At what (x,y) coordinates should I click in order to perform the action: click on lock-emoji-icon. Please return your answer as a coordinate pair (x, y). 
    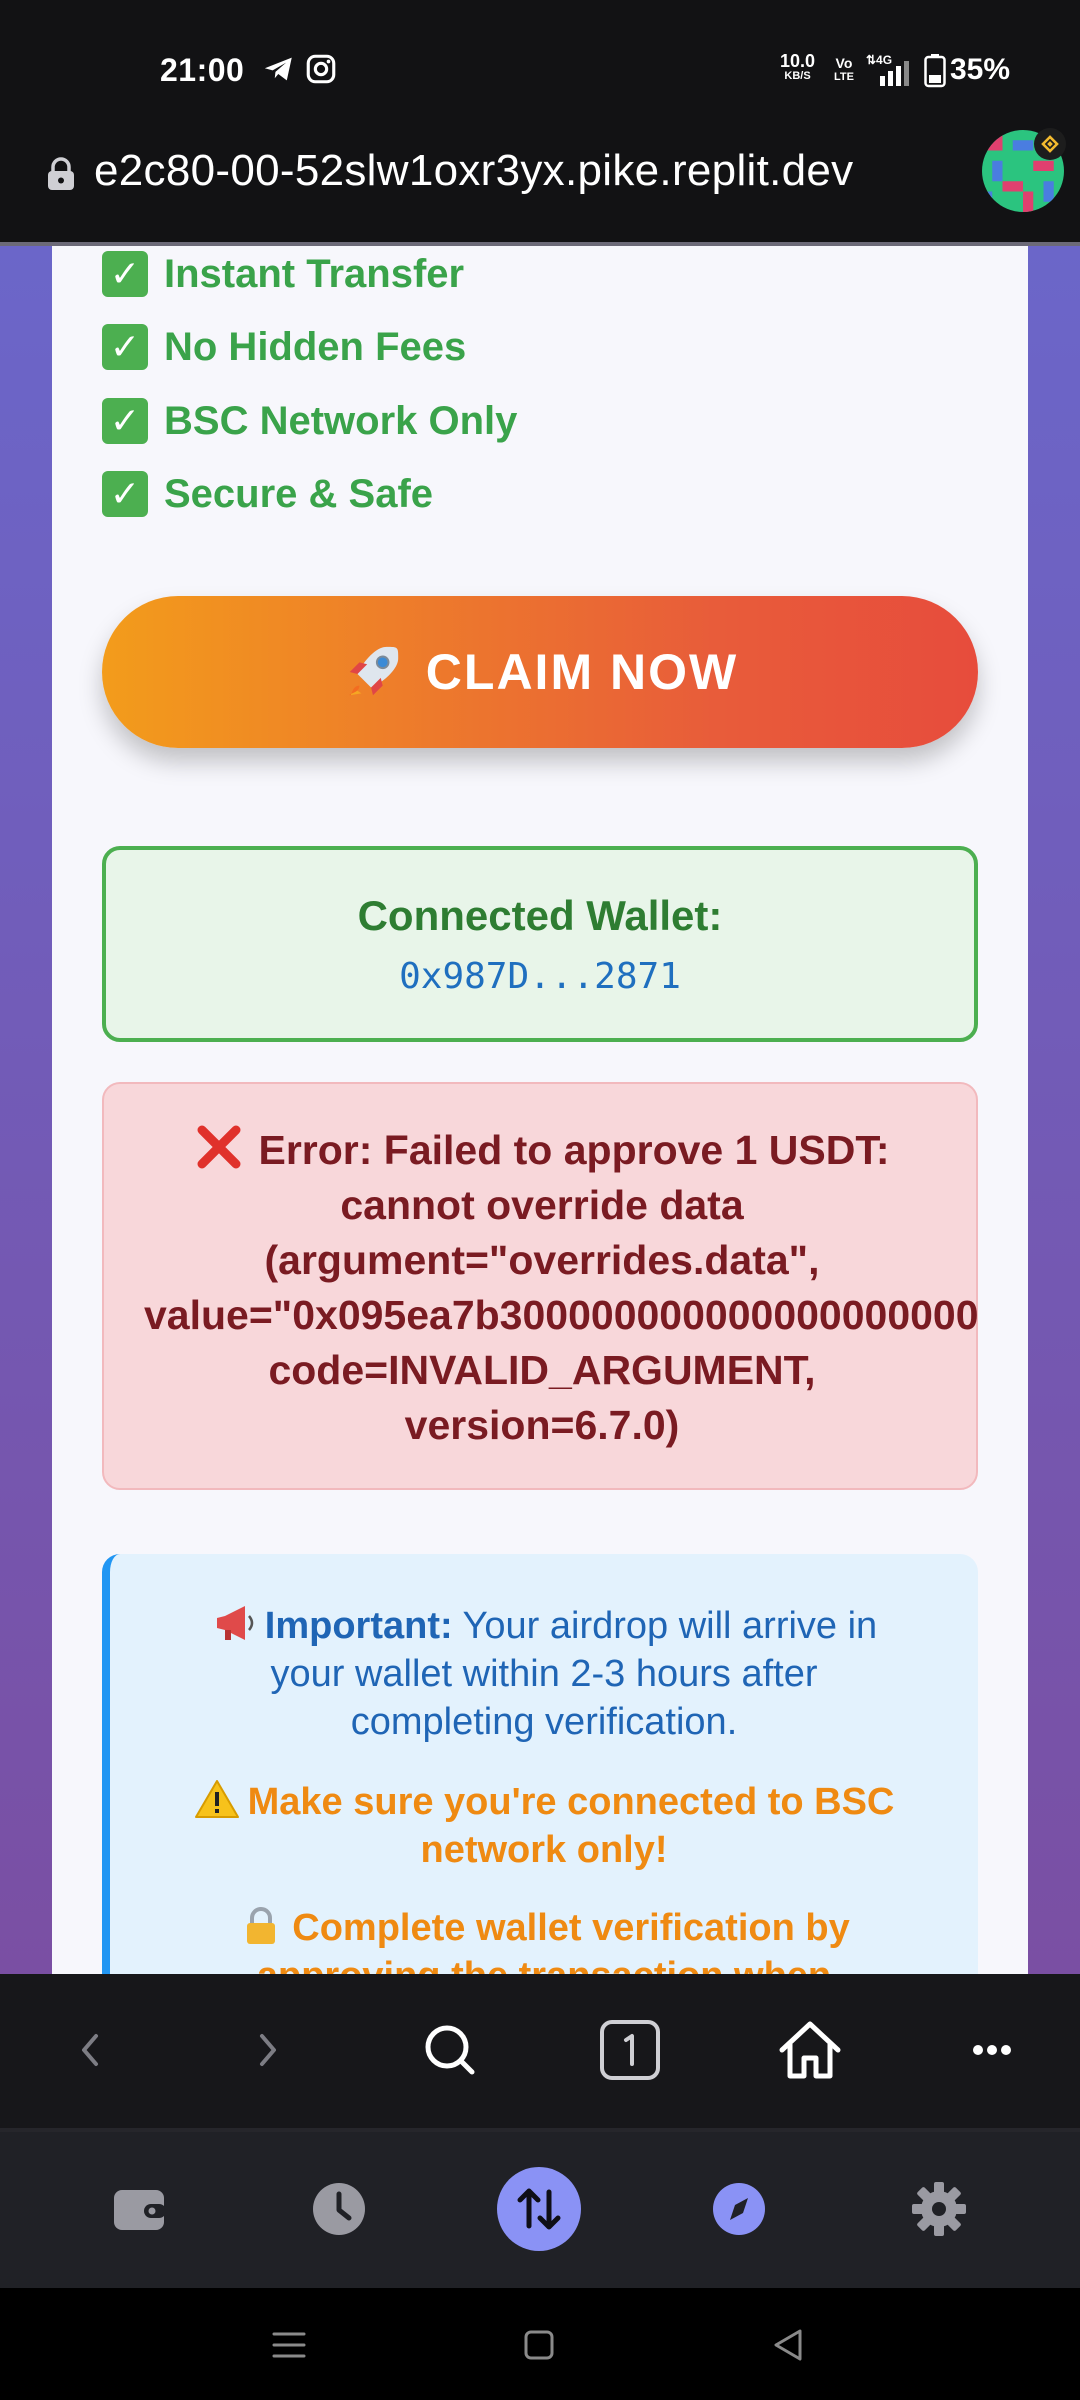
    Looking at the image, I should click on (261, 1925).